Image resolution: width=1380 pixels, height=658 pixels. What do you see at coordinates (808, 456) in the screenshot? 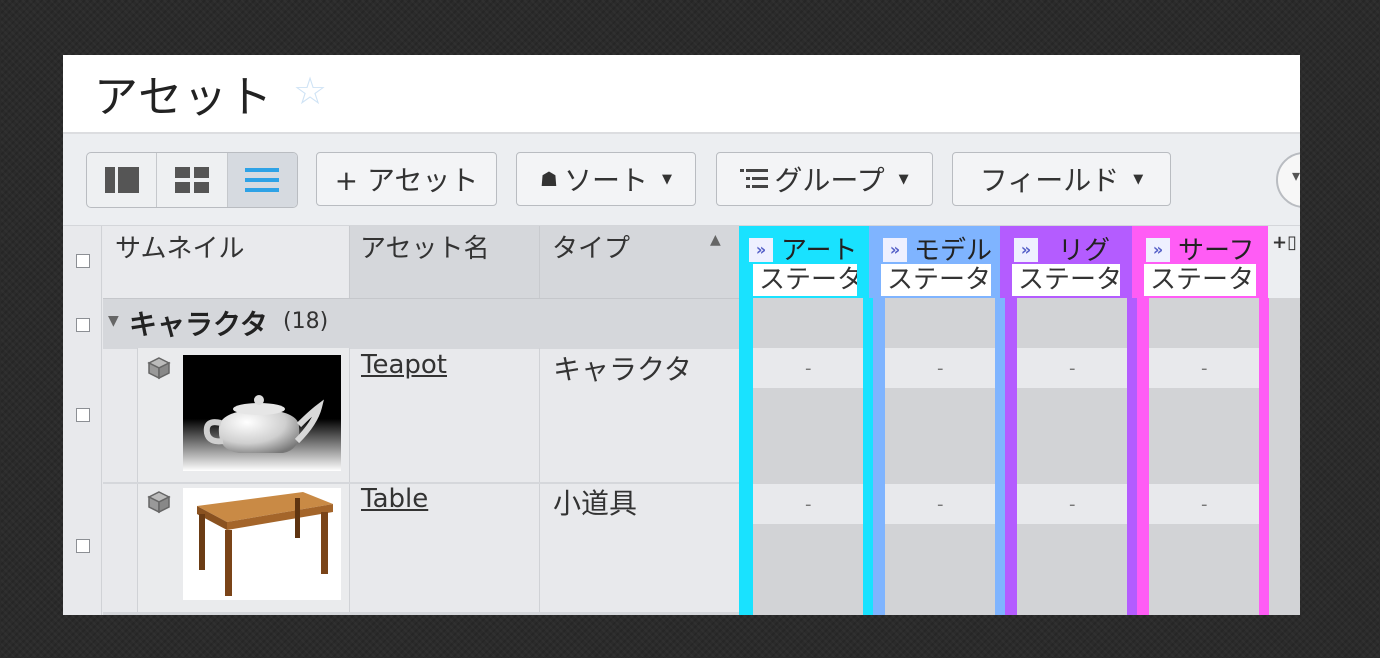
I see `stage-art-column` at bounding box center [808, 456].